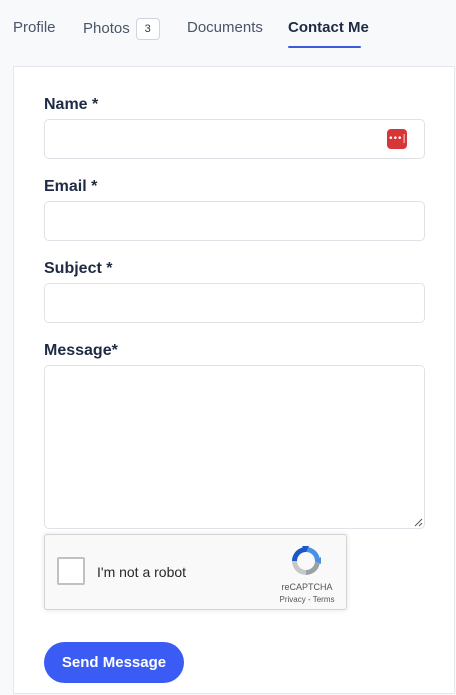  I want to click on tab-contact-me: Contact Me, so click(328, 27).